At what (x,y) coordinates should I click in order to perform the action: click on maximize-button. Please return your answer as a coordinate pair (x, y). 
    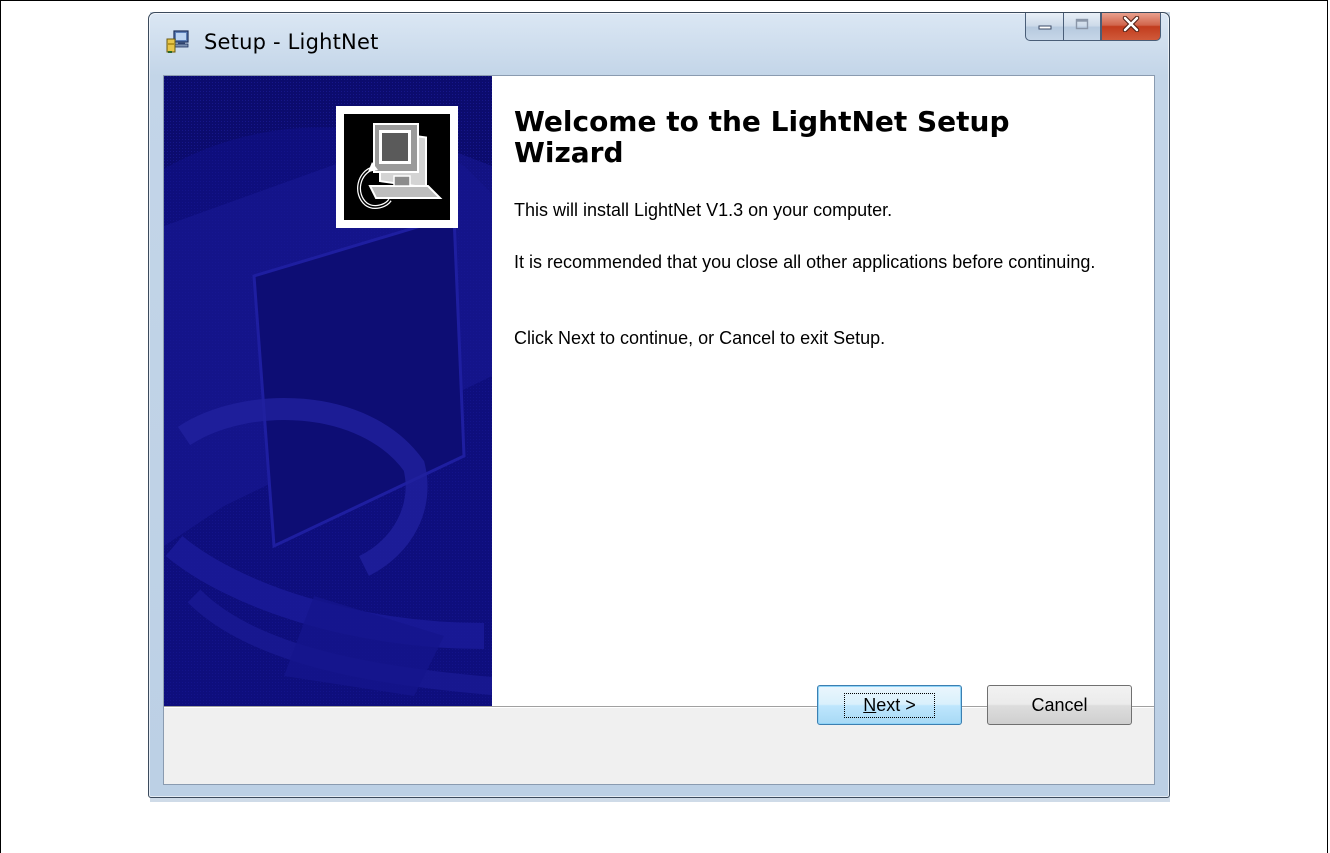
    Looking at the image, I should click on (1082, 27).